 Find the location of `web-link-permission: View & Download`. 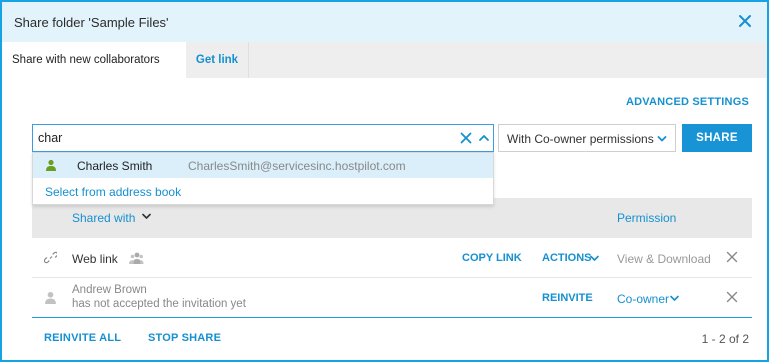

web-link-permission: View & Download is located at coordinates (664, 259).